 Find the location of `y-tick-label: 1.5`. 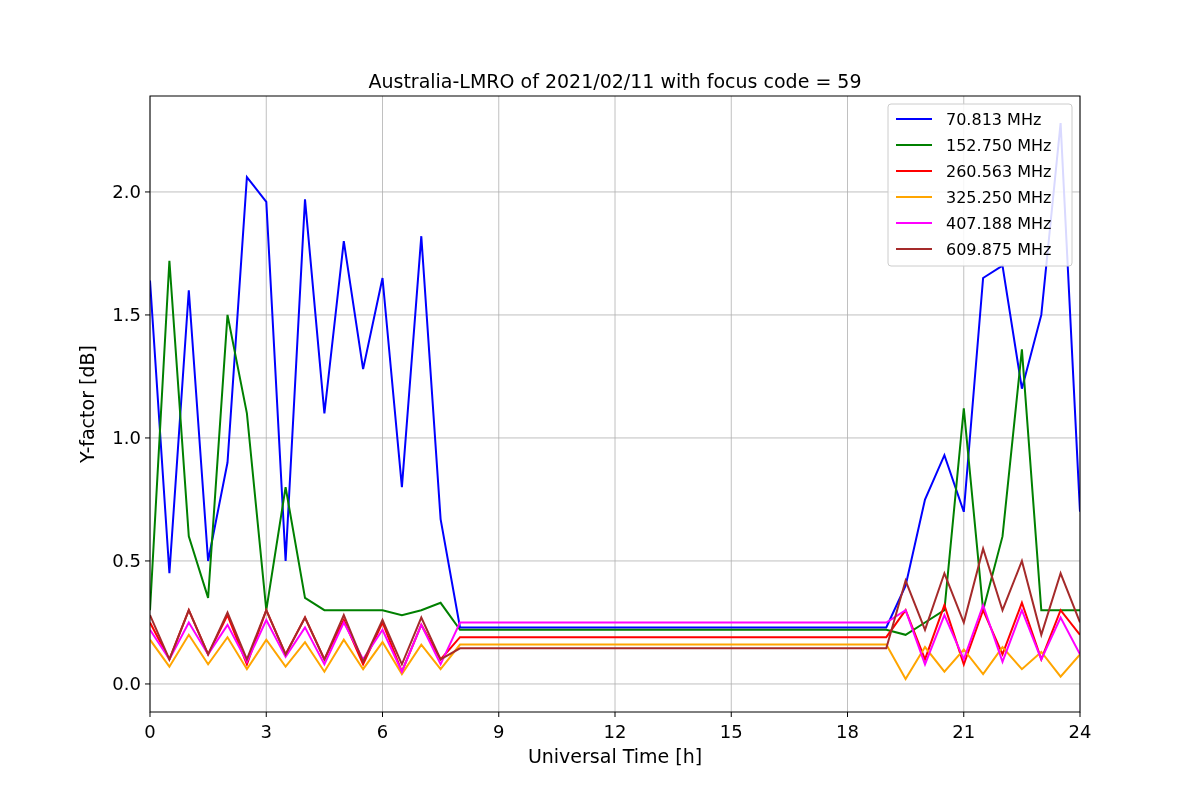

y-tick-label: 1.5 is located at coordinates (126, 314).